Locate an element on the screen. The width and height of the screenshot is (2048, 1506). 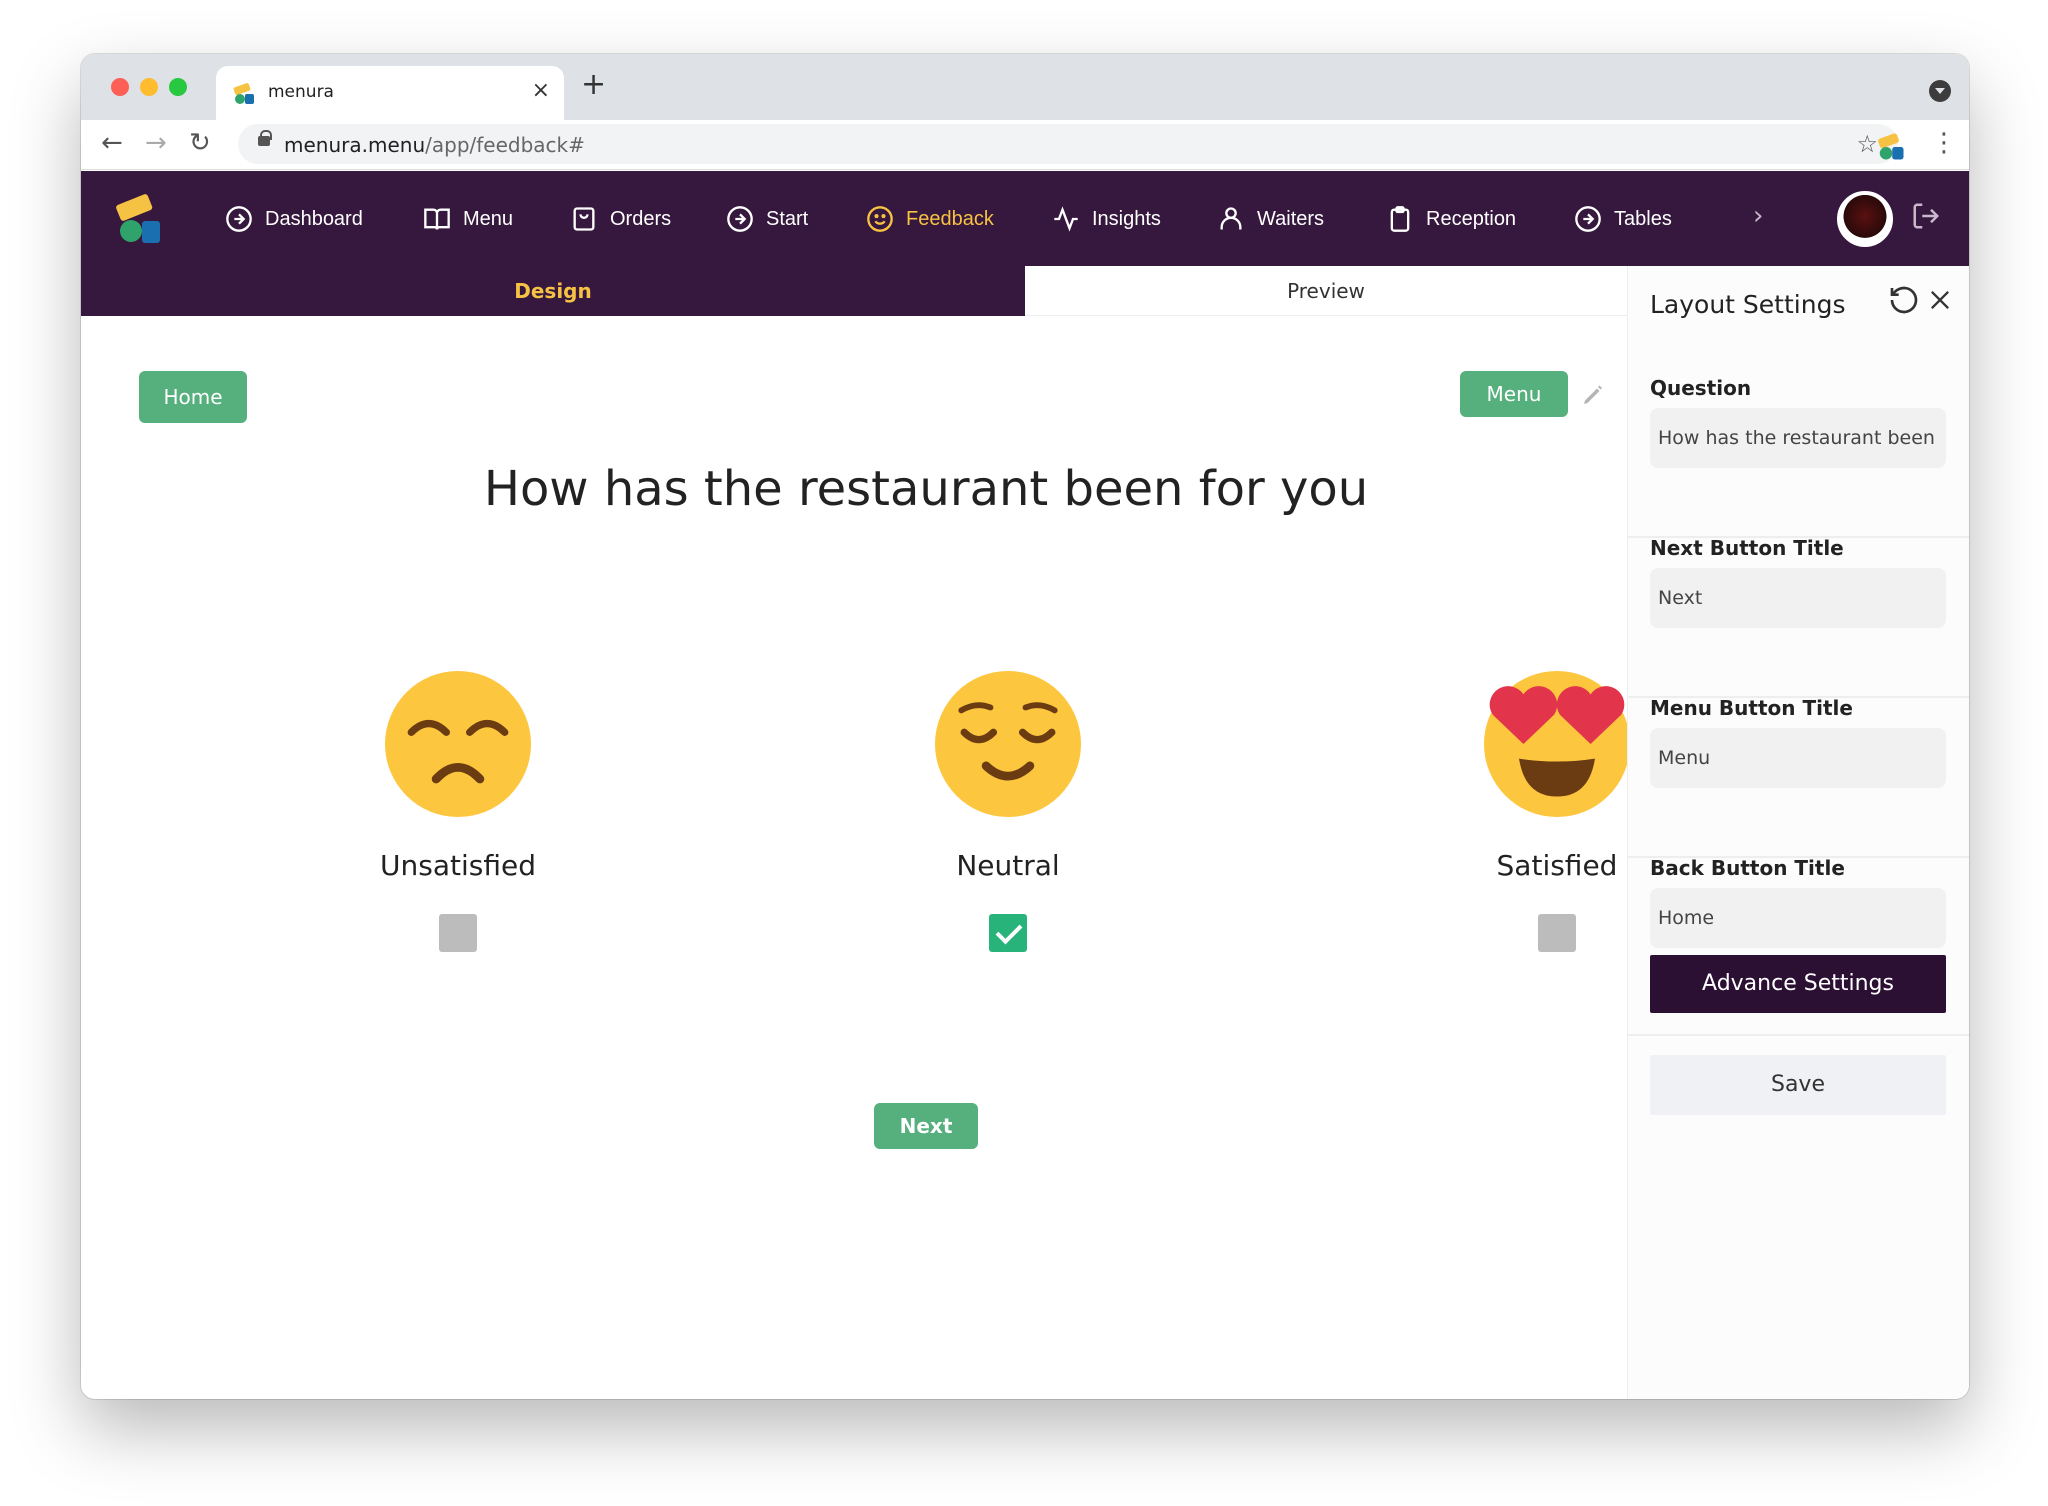
url-field: menura.menu/app/feedback# ☆ is located at coordinates (1068, 144).